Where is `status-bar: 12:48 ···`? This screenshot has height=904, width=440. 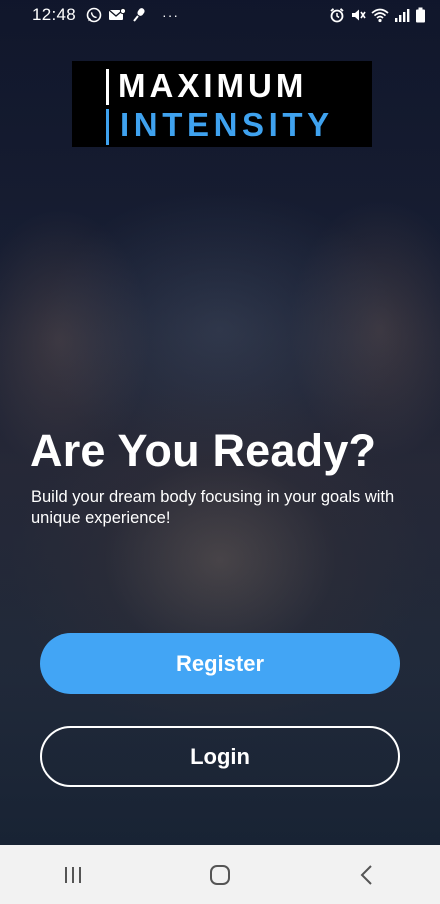
status-bar: 12:48 ··· is located at coordinates (220, 15).